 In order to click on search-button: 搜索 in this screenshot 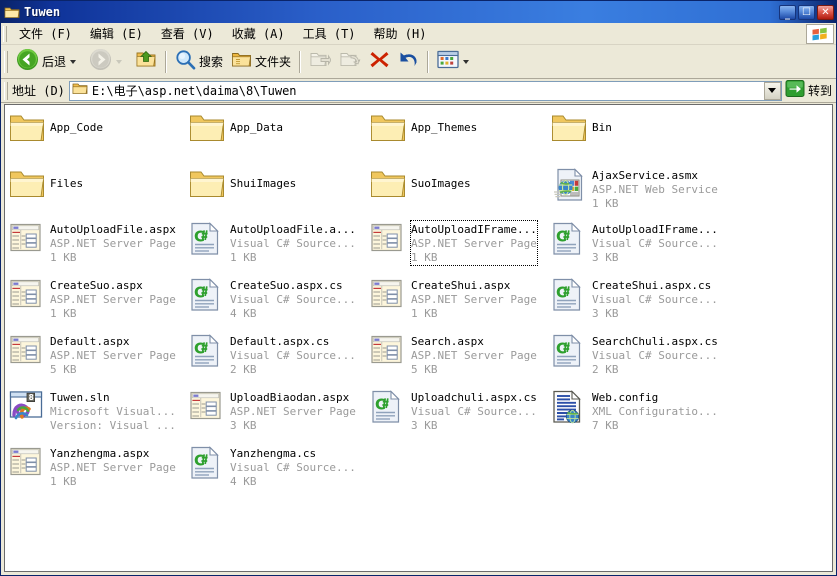, I will do `click(199, 62)`.